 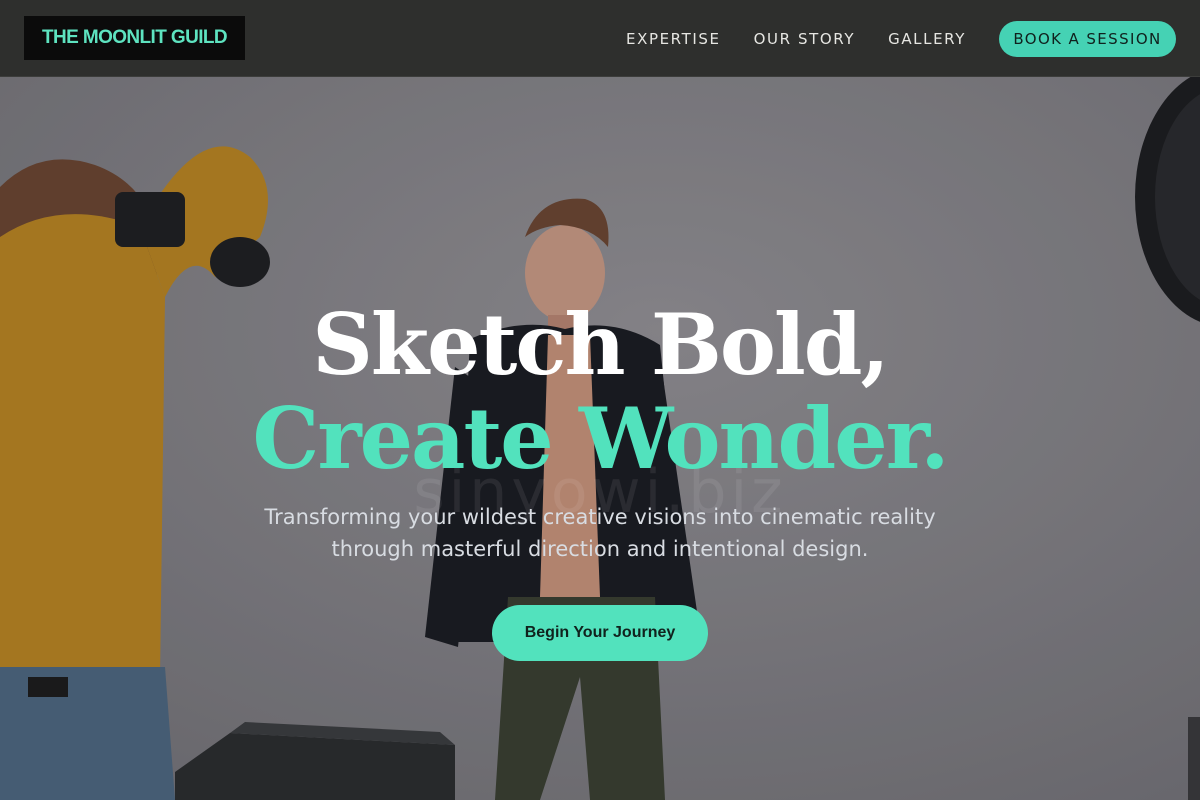 What do you see at coordinates (1087, 38) in the screenshot?
I see `book-session-button: BOOK A SESSION` at bounding box center [1087, 38].